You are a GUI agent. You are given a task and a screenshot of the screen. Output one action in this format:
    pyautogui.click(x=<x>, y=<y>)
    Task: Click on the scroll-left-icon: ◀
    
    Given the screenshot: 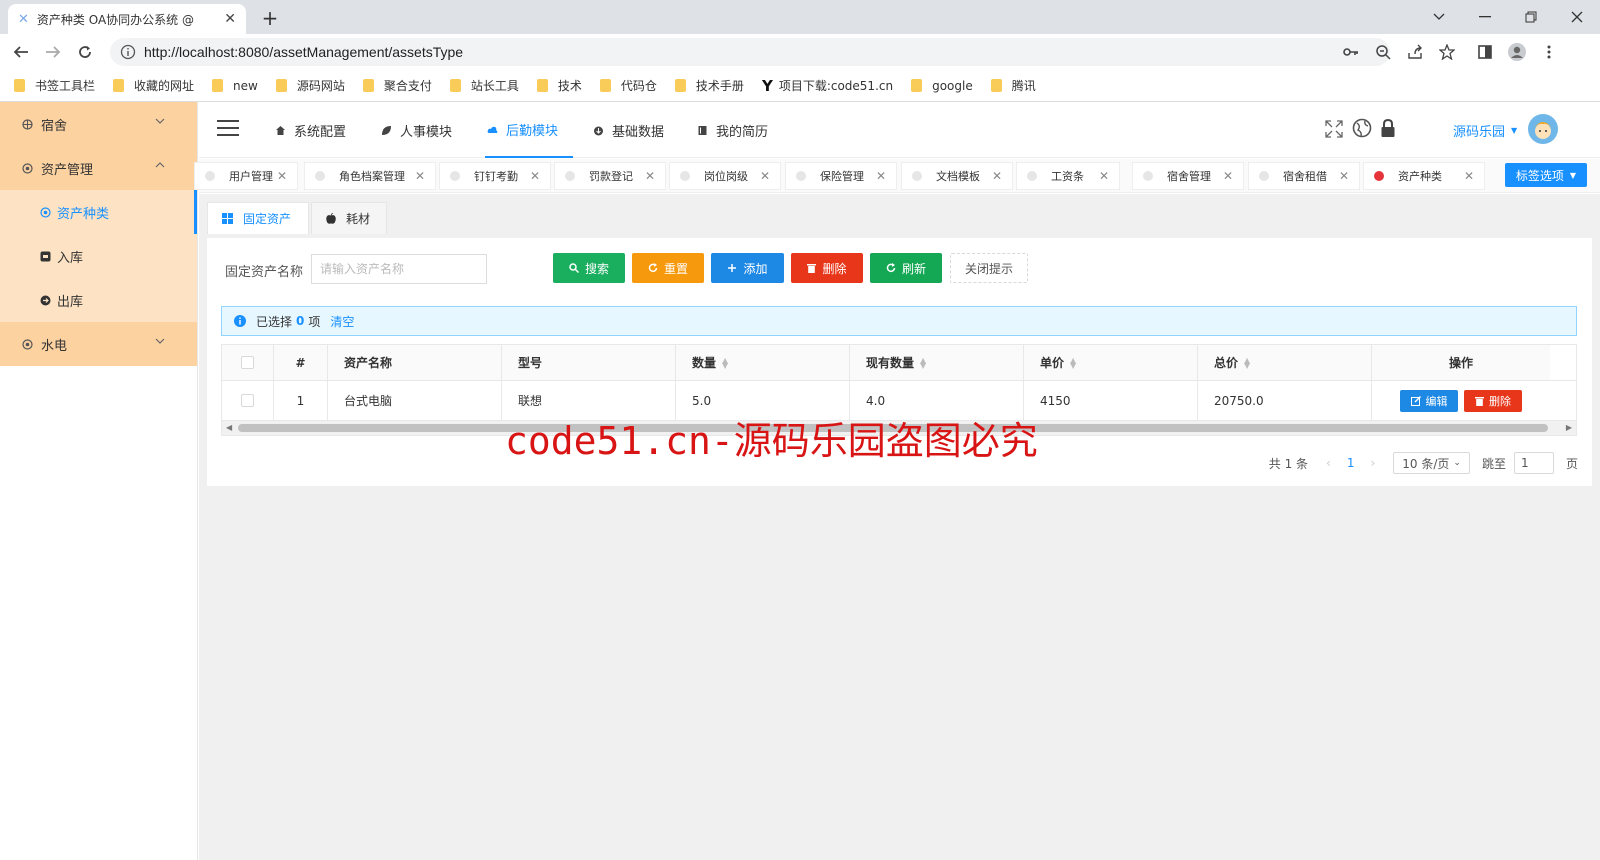 What is the action you would take?
    pyautogui.click(x=229, y=427)
    